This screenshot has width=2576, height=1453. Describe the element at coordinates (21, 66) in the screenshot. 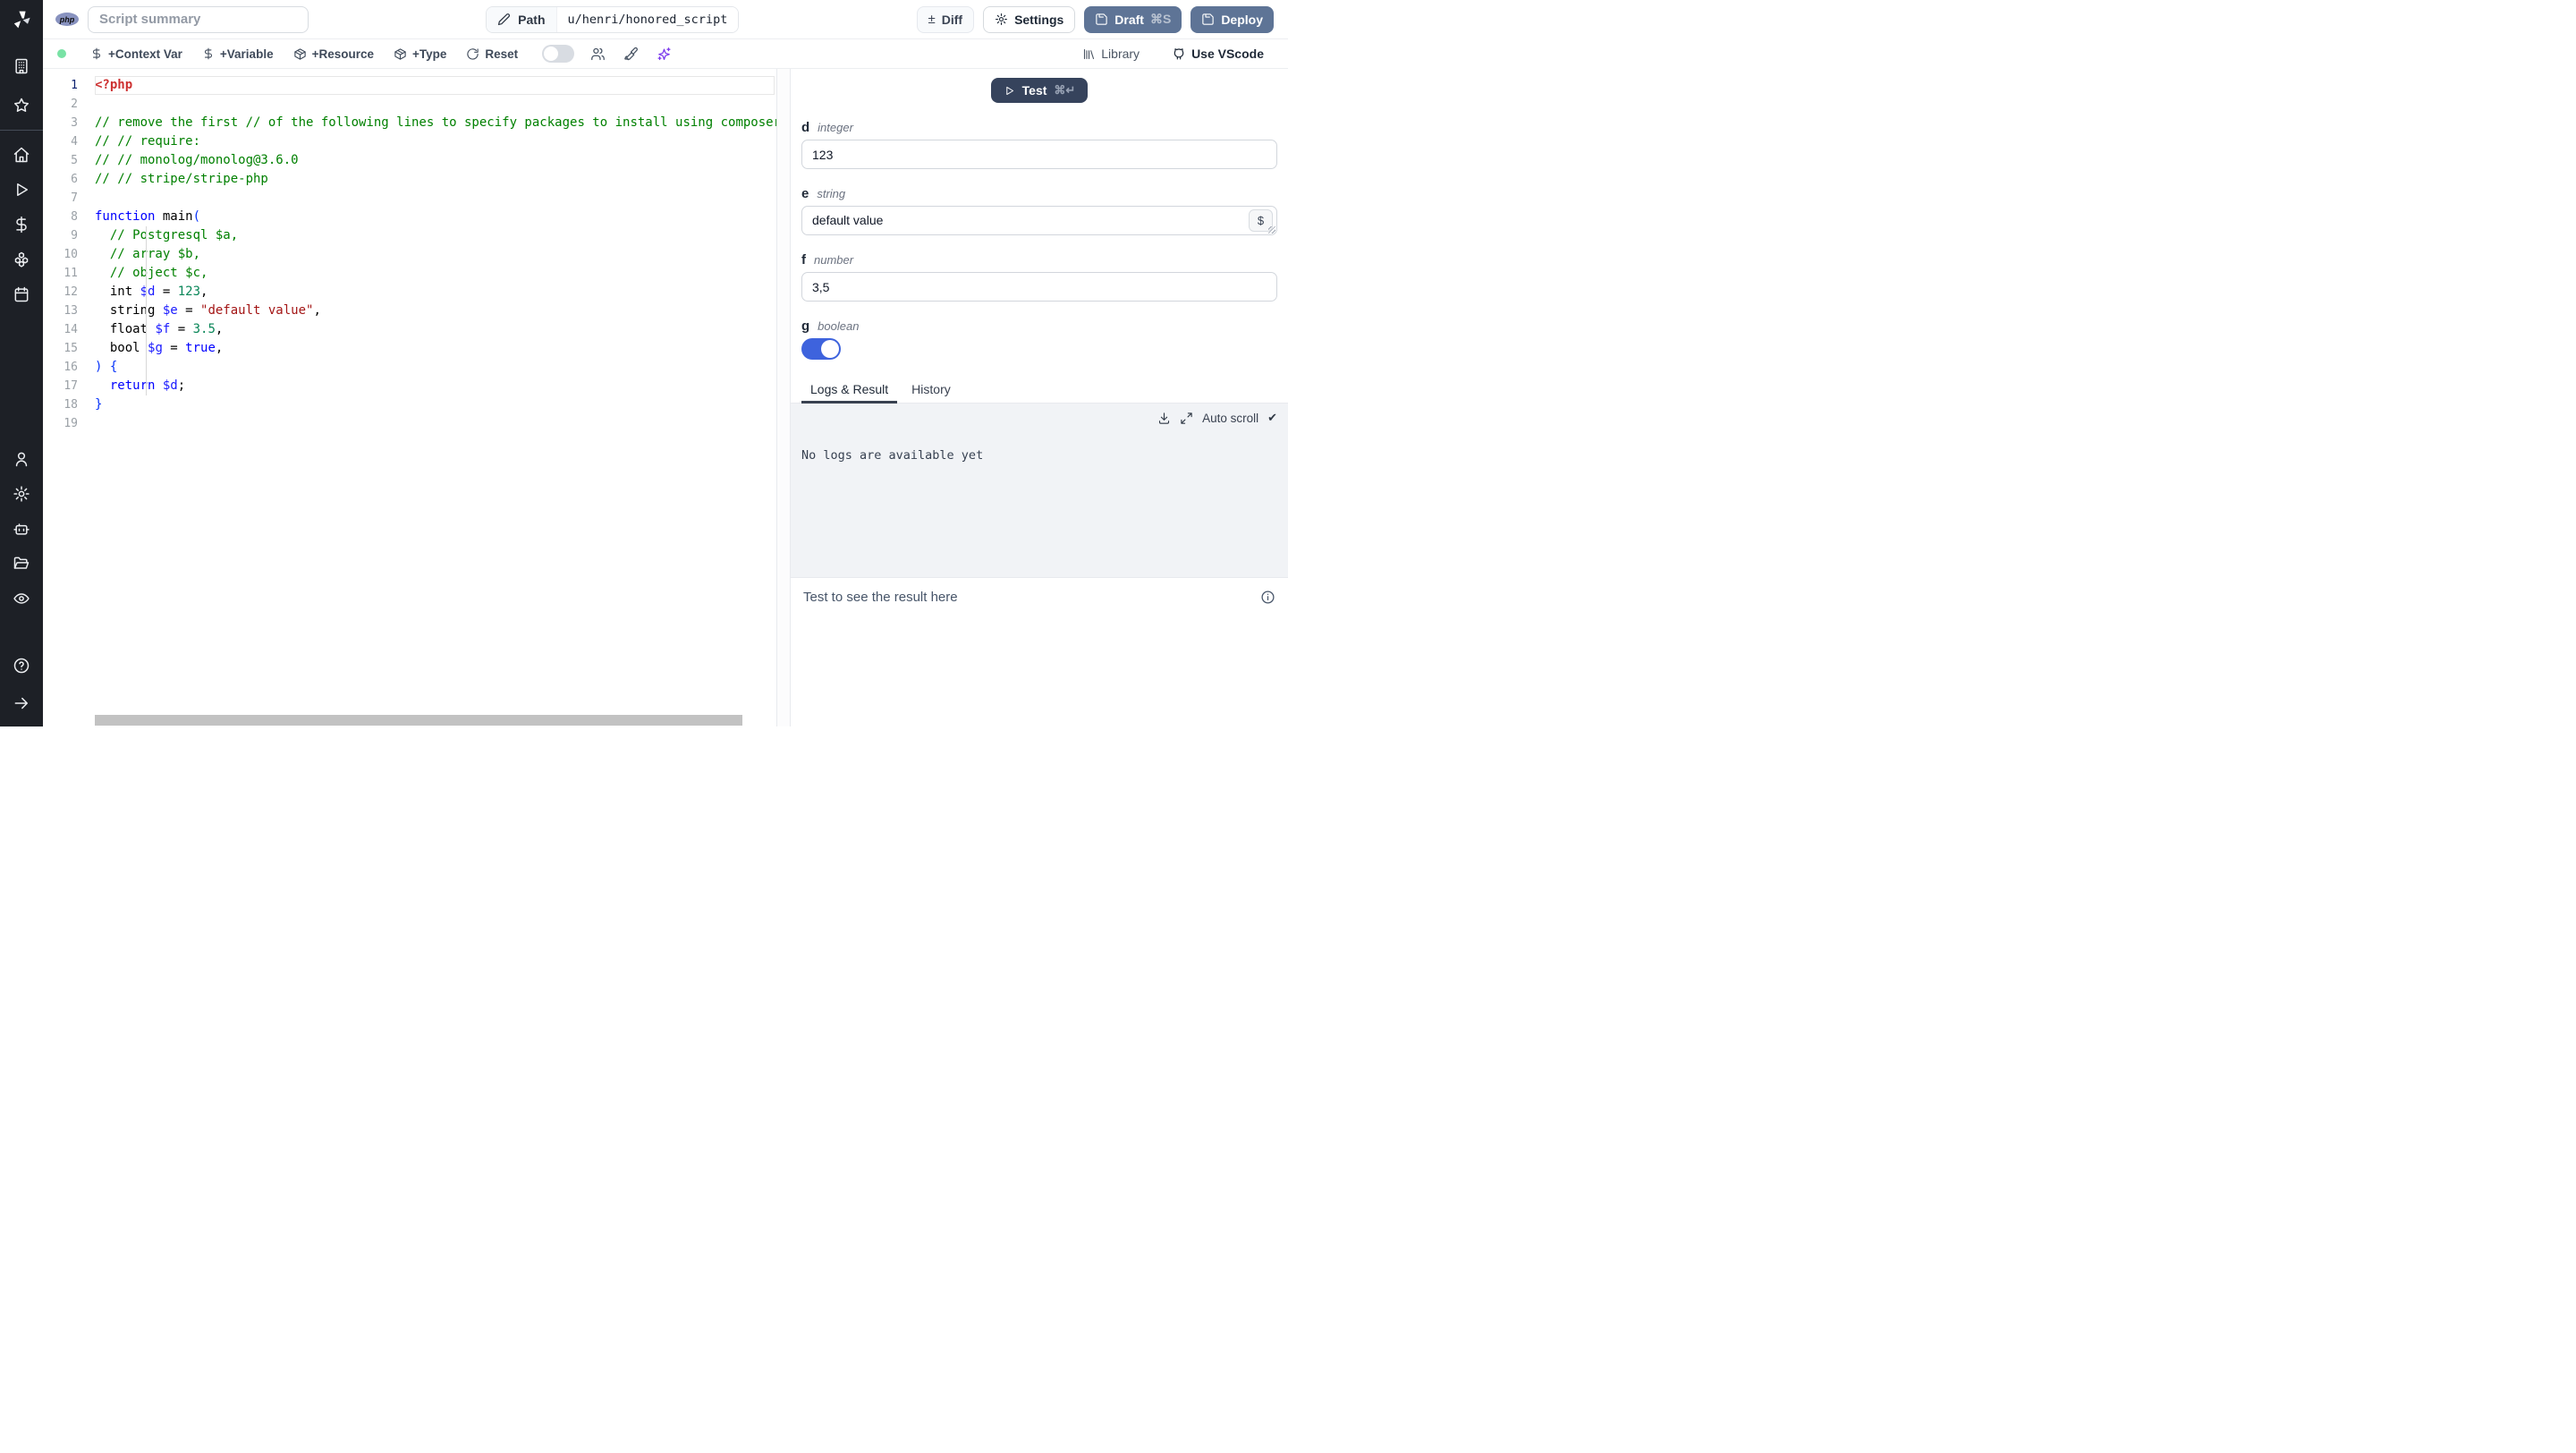

I see `sidebar-item-workspace` at that location.